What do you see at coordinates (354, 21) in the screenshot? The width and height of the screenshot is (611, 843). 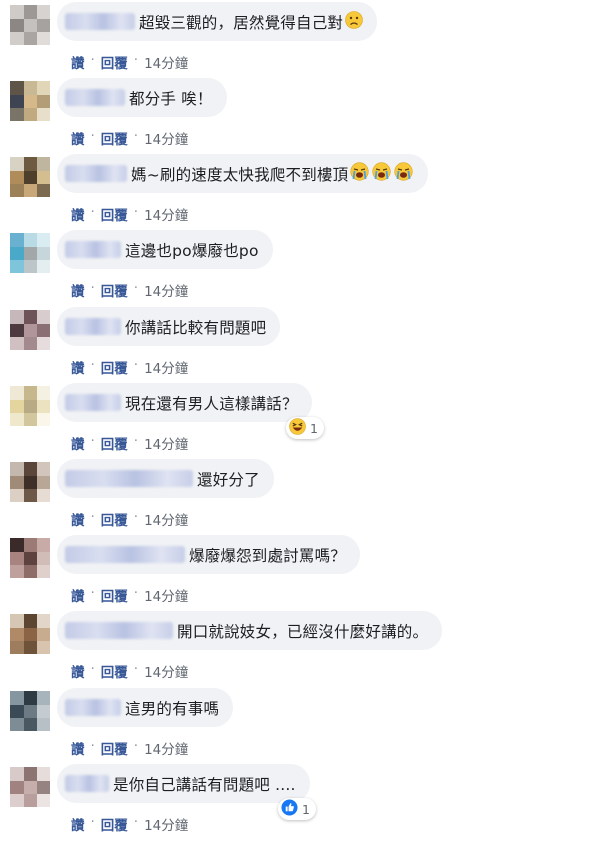 I see `disappointed-face-icon` at bounding box center [354, 21].